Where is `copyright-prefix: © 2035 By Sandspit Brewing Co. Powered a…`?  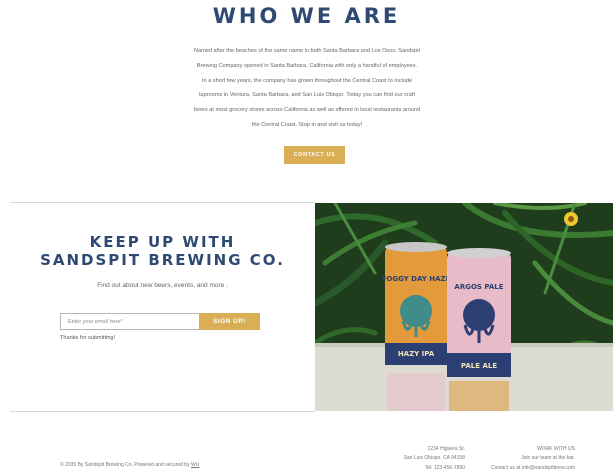 copyright-prefix: © 2035 By Sandspit Brewing Co. Powered a… is located at coordinates (125, 465).